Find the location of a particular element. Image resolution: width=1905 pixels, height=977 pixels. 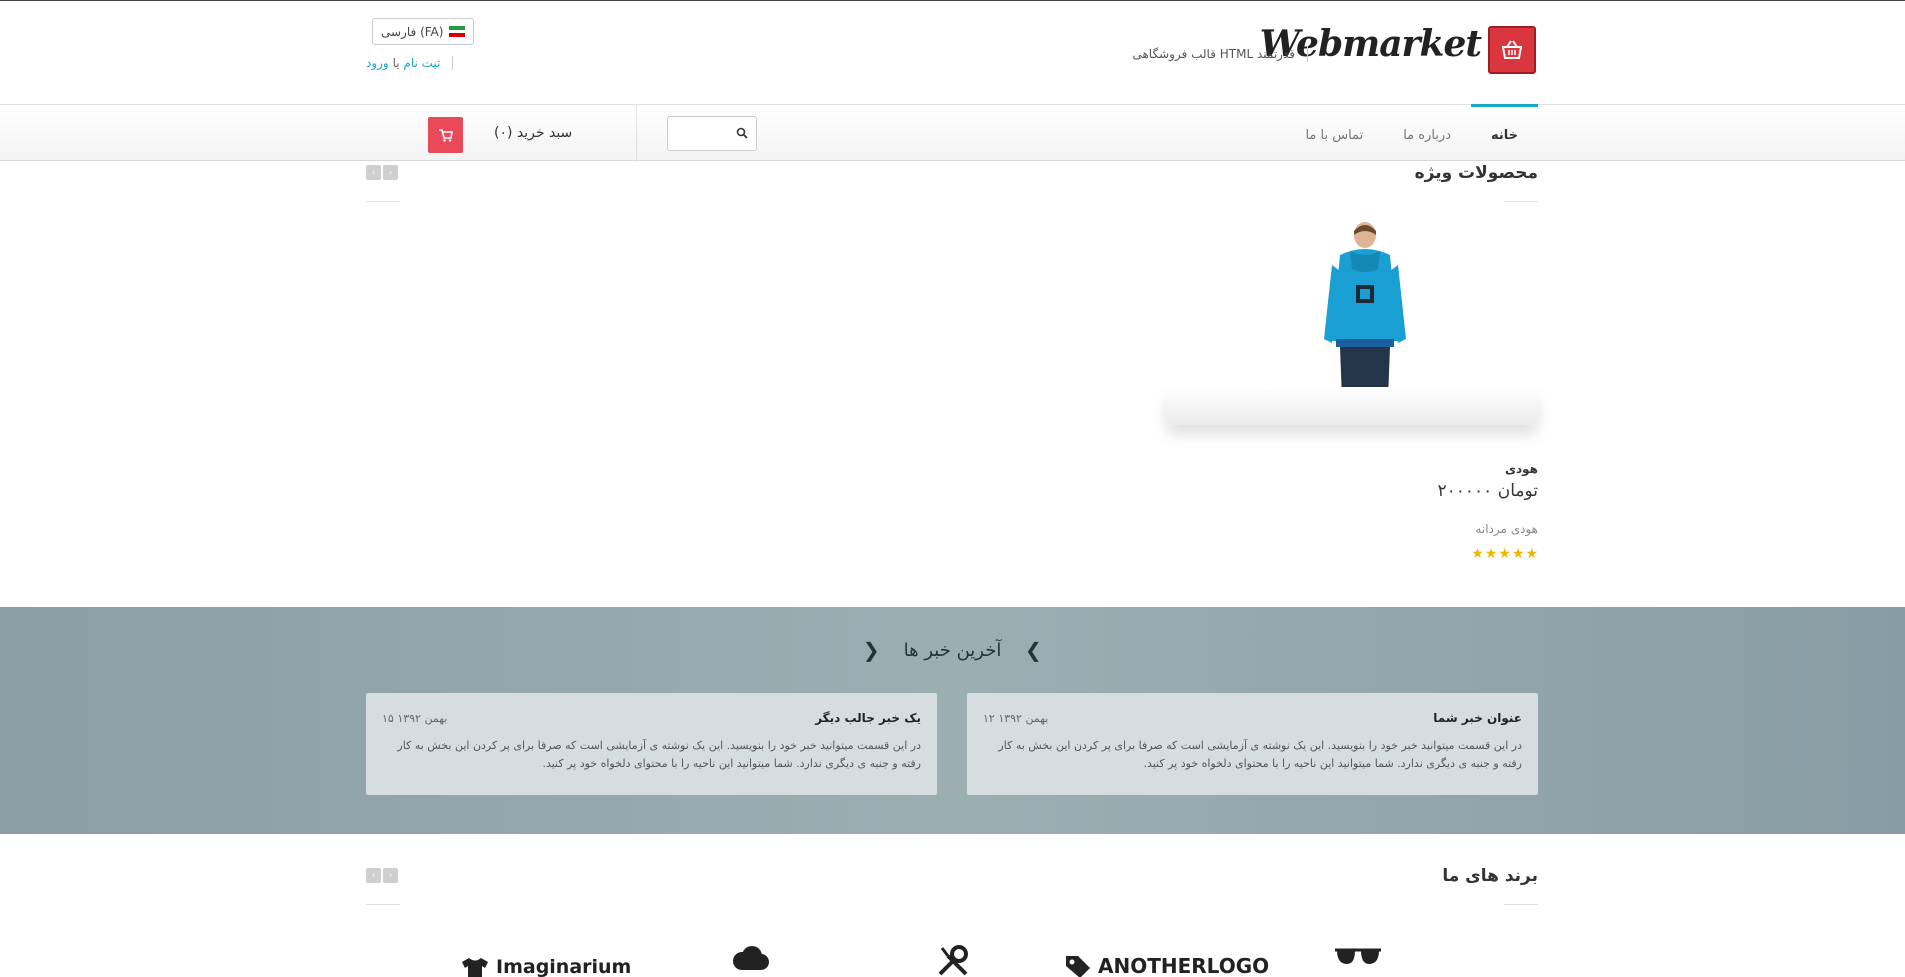

brands-title-line is located at coordinates (1521, 904).